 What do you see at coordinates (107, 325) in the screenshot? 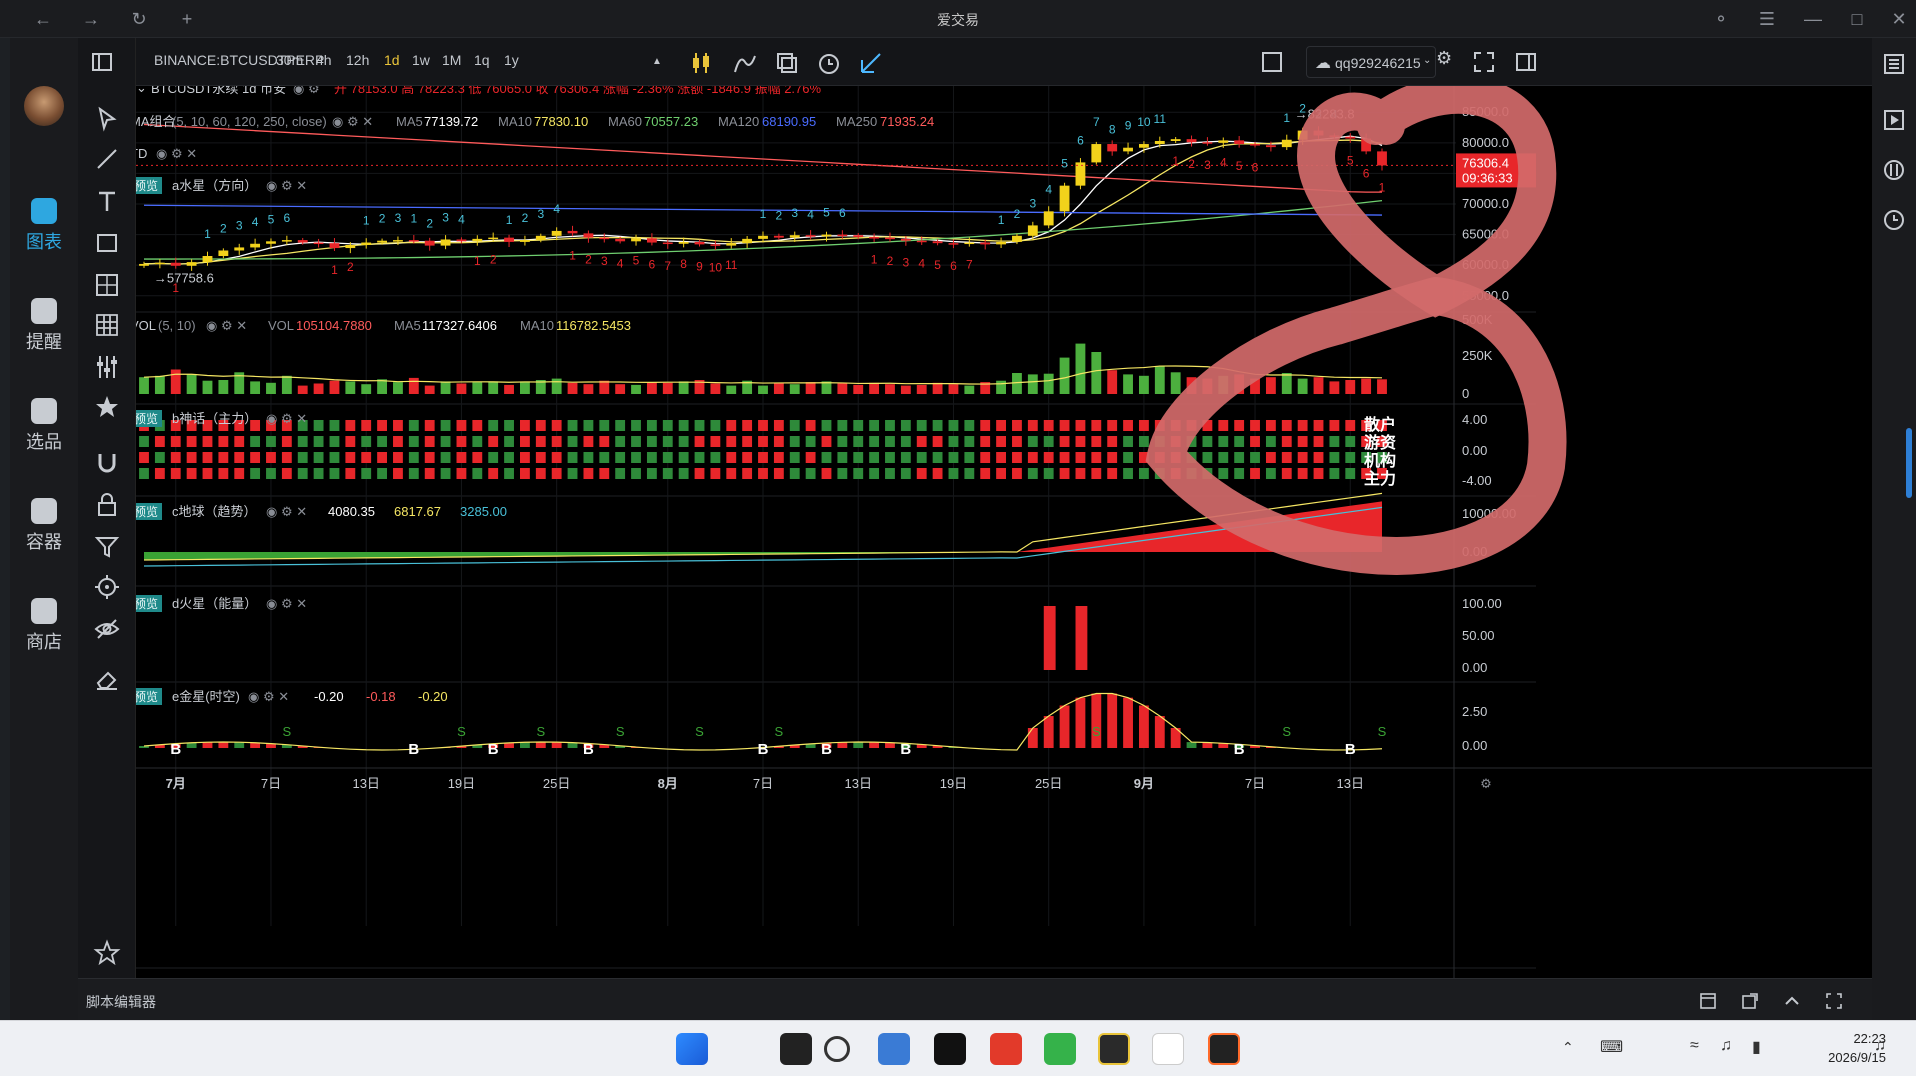
I see `grid-icon` at bounding box center [107, 325].